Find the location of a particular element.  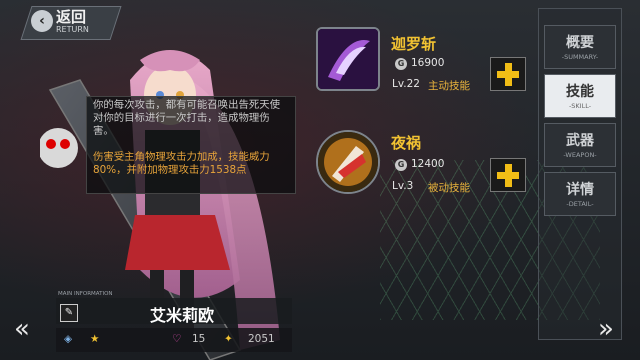

power-value: 2051 is located at coordinates (261, 339).